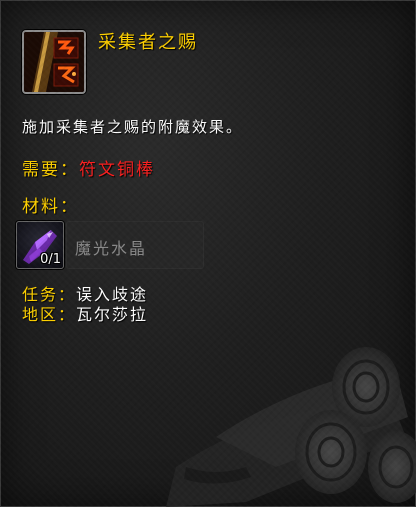  I want to click on zone-value: 瓦尔莎拉, so click(112, 314).